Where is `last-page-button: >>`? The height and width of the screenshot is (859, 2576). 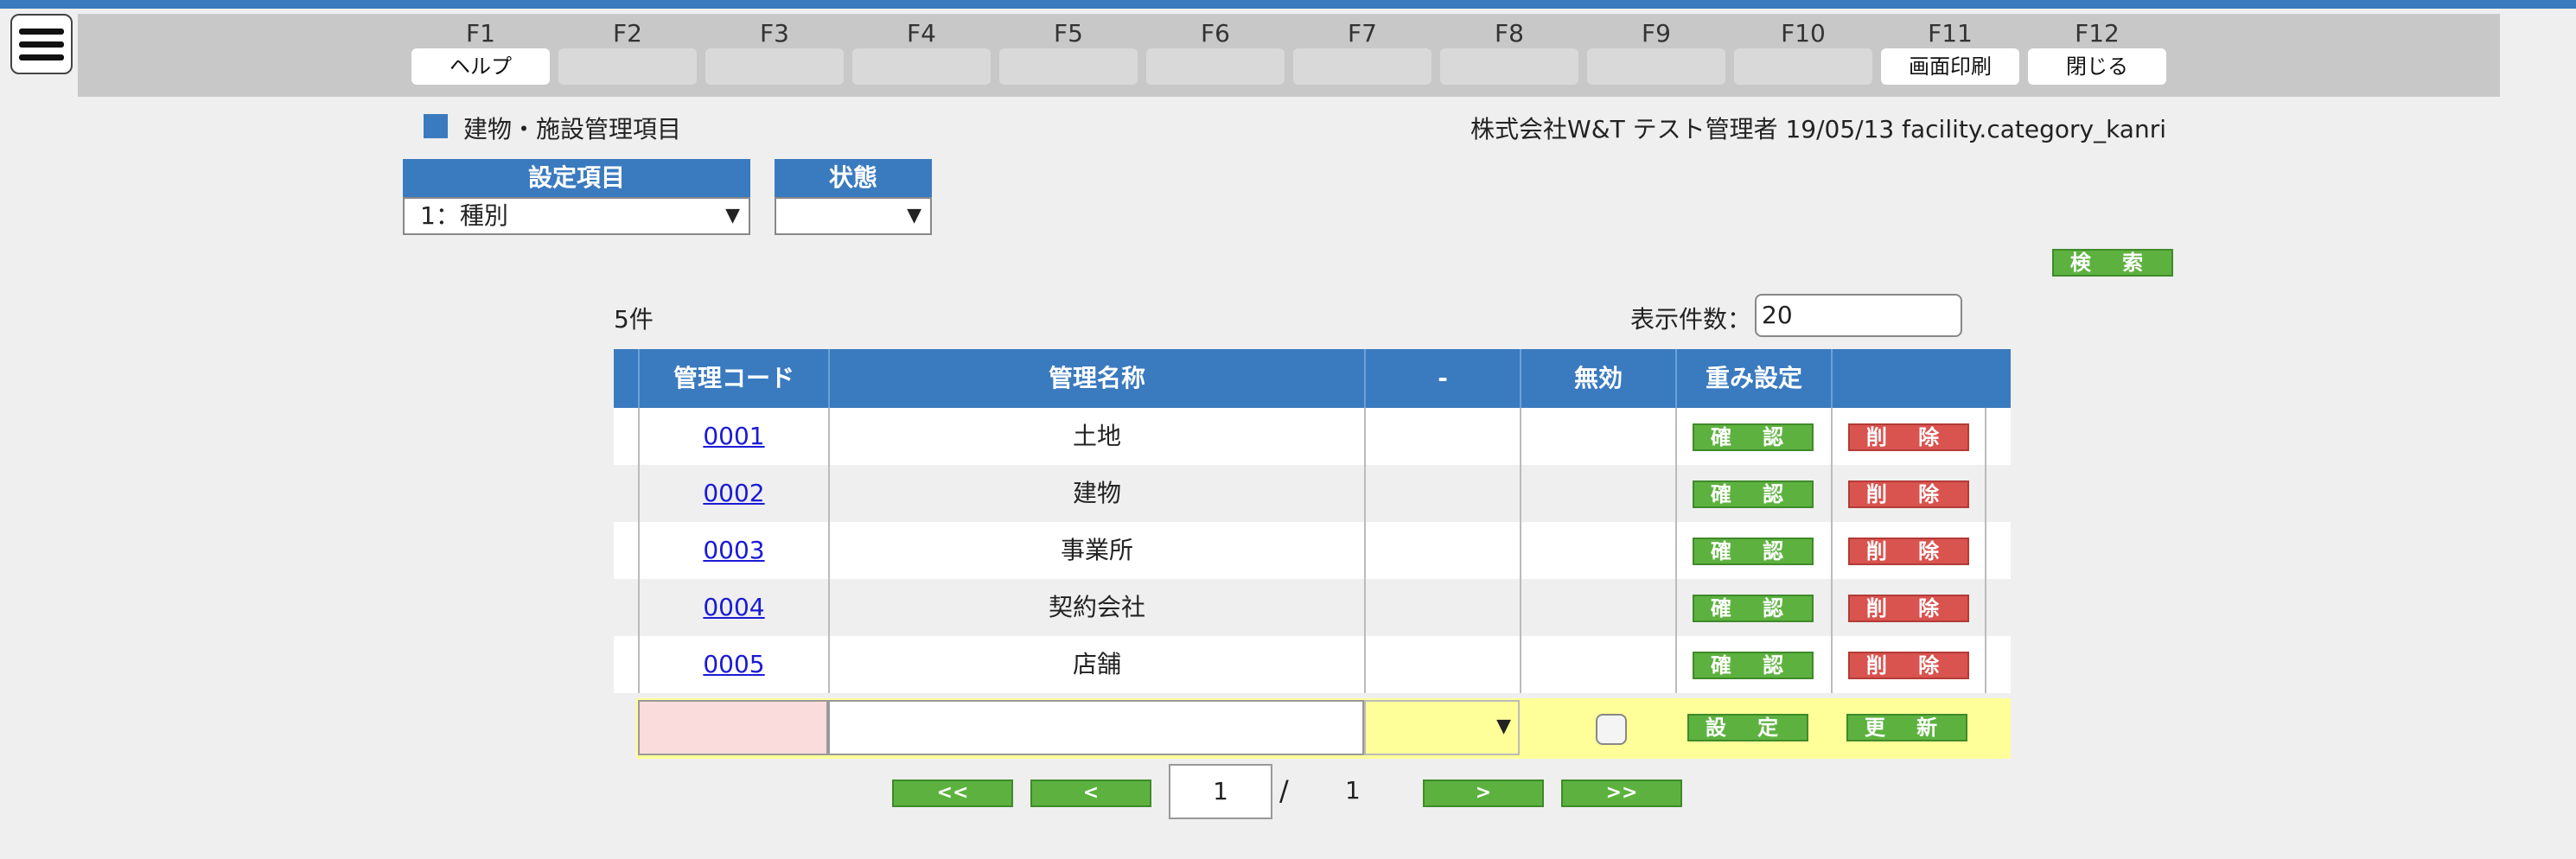 last-page-button: >> is located at coordinates (1621, 793).